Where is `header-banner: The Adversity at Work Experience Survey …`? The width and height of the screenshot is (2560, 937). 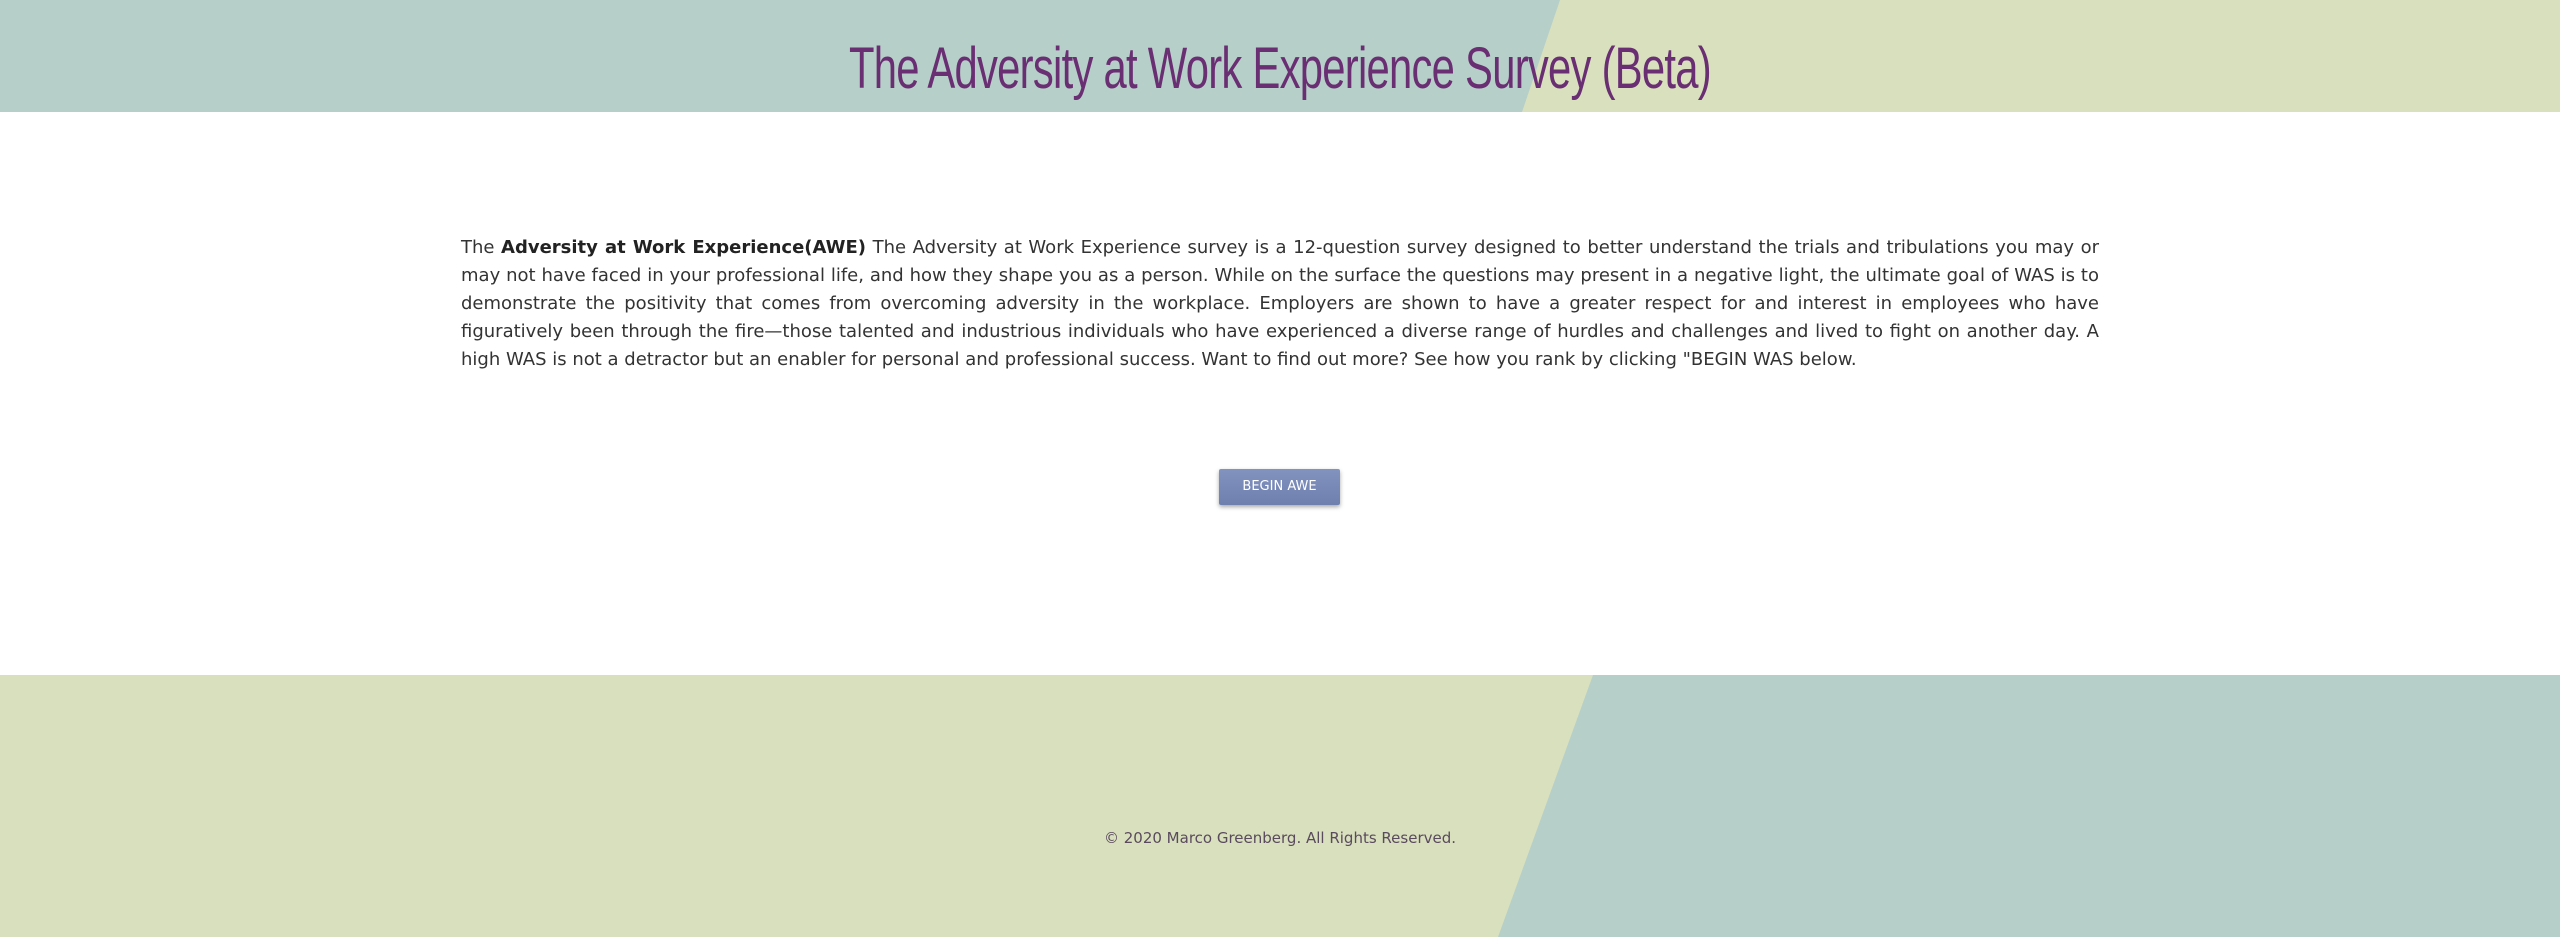 header-banner: The Adversity at Work Experience Survey … is located at coordinates (1280, 56).